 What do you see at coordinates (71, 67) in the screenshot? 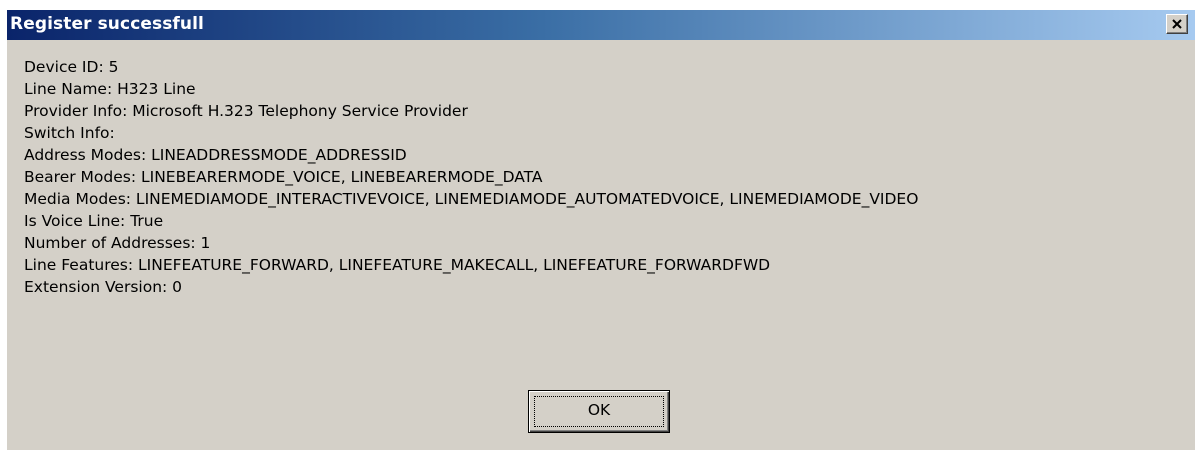
I see `info-line-device-id: Device ID: 5` at bounding box center [71, 67].